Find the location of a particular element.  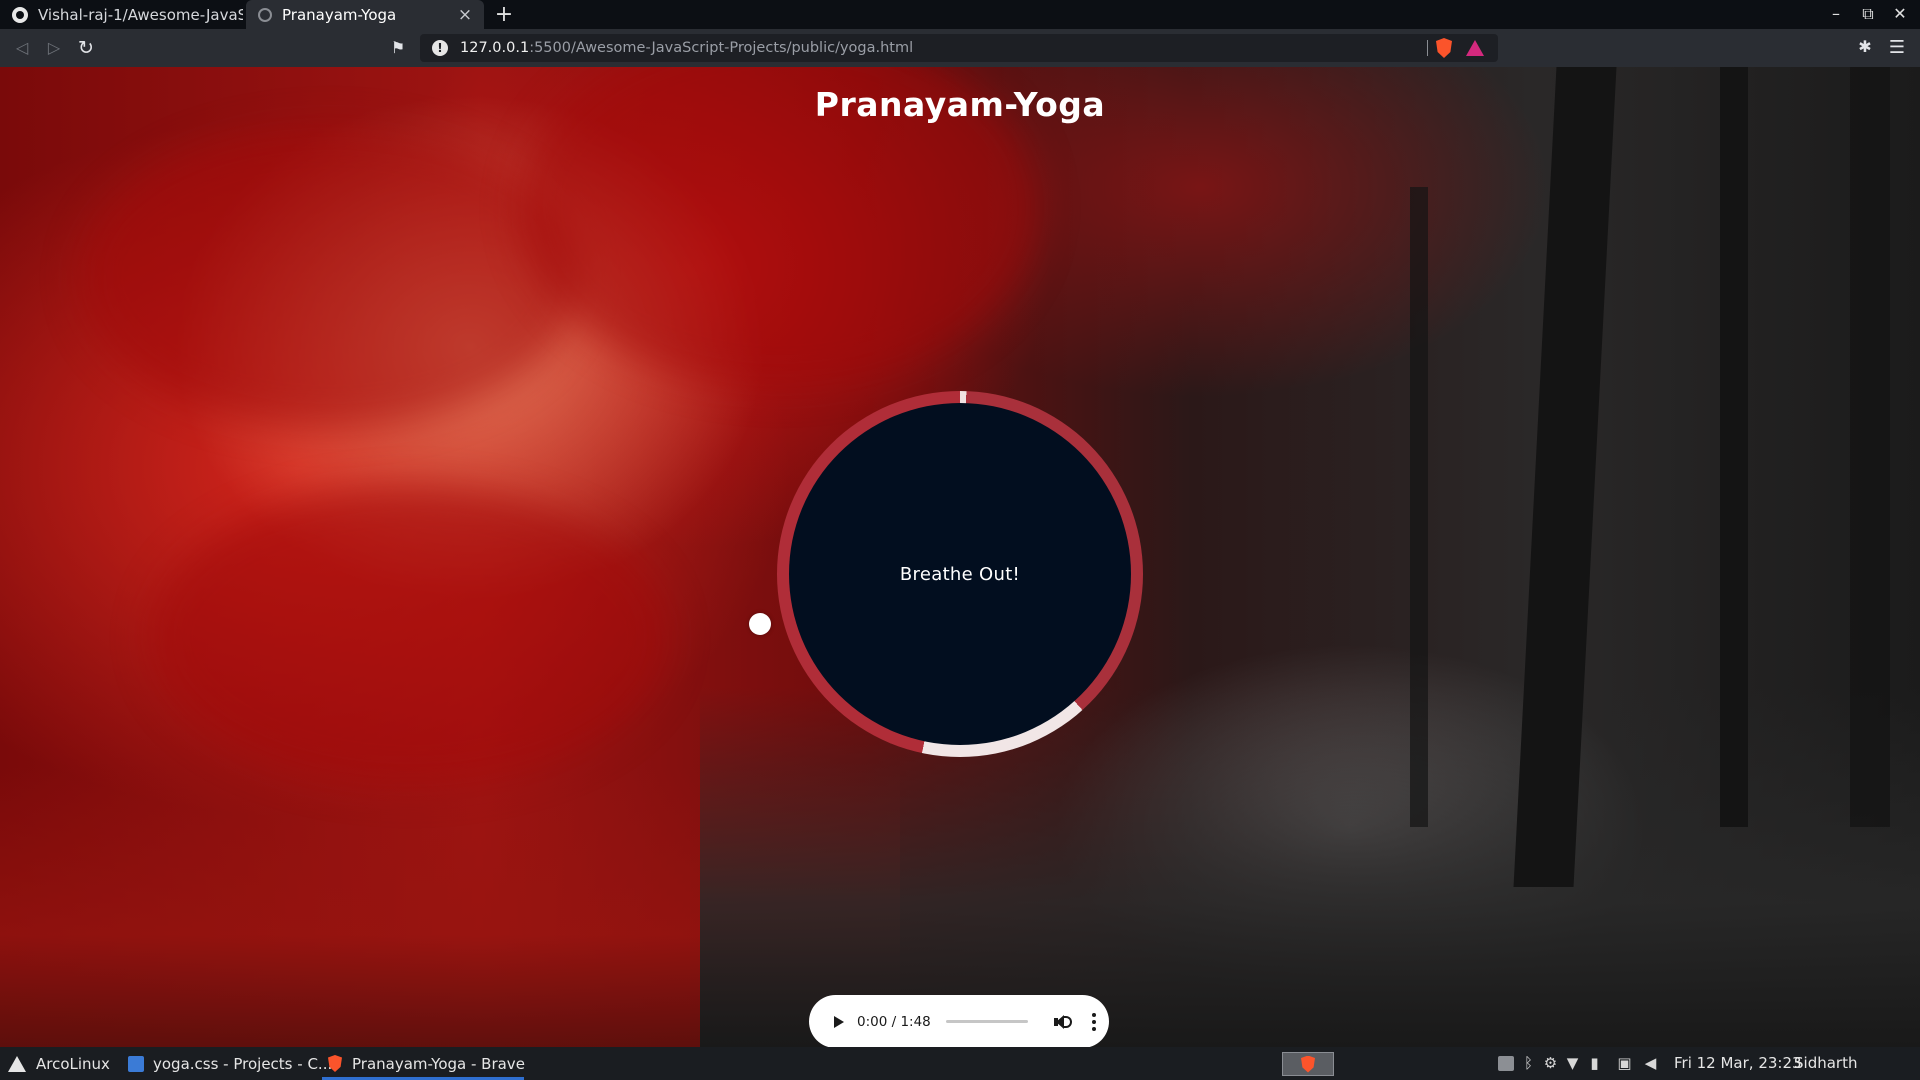

tab-pranayam-yoga: Pranayam-Yoga × is located at coordinates (365, 14).